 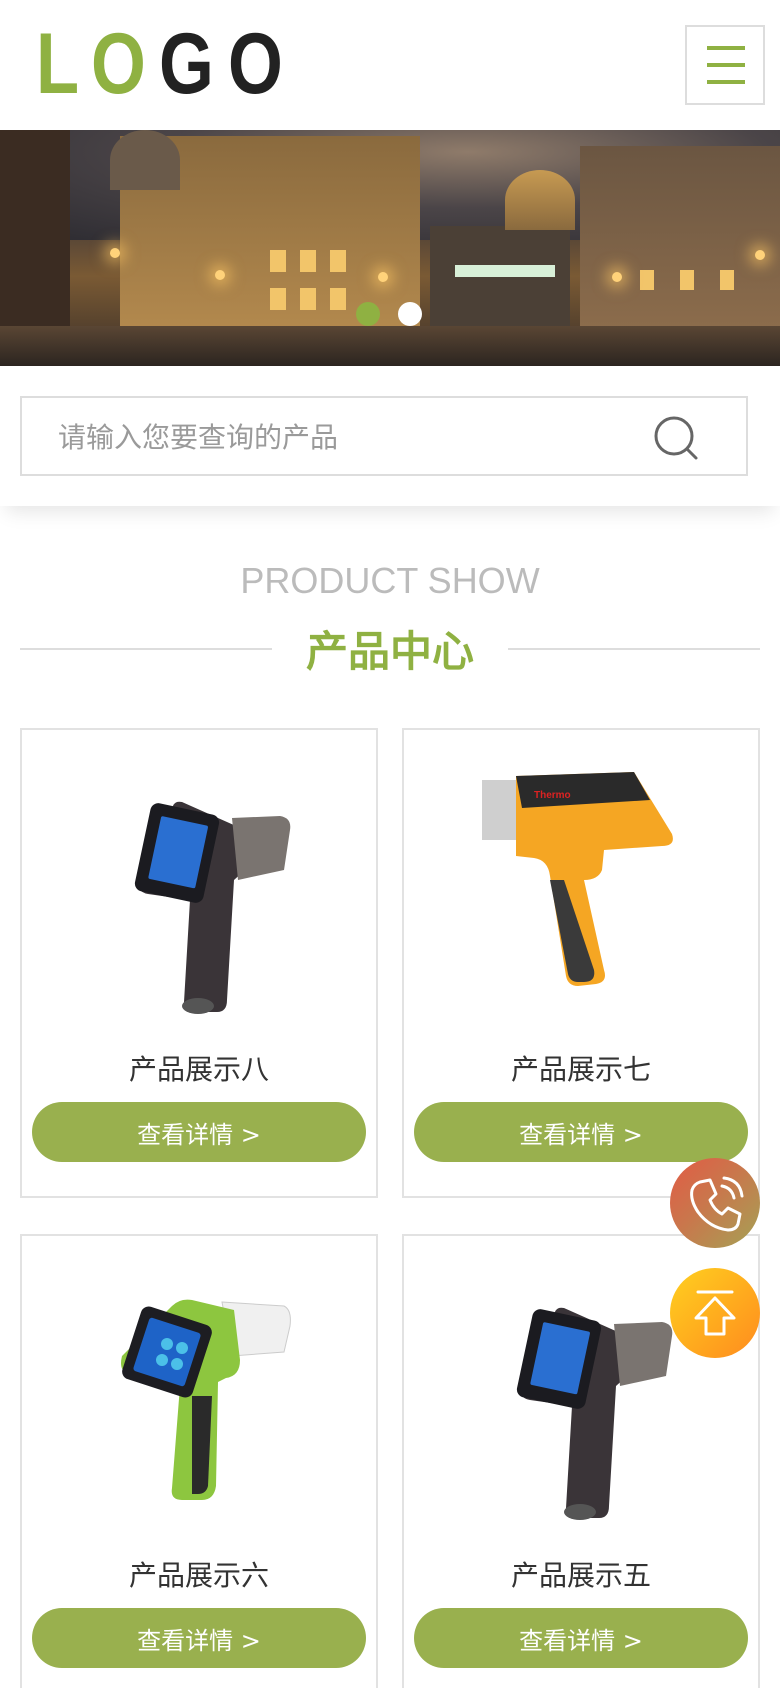 What do you see at coordinates (199, 1068) in the screenshot?
I see `product-name: 产品展示八` at bounding box center [199, 1068].